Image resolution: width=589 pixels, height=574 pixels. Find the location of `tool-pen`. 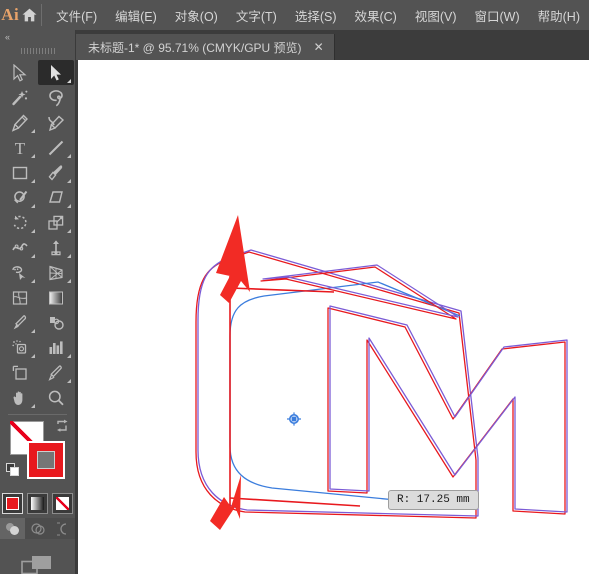

tool-pen is located at coordinates (20, 122).